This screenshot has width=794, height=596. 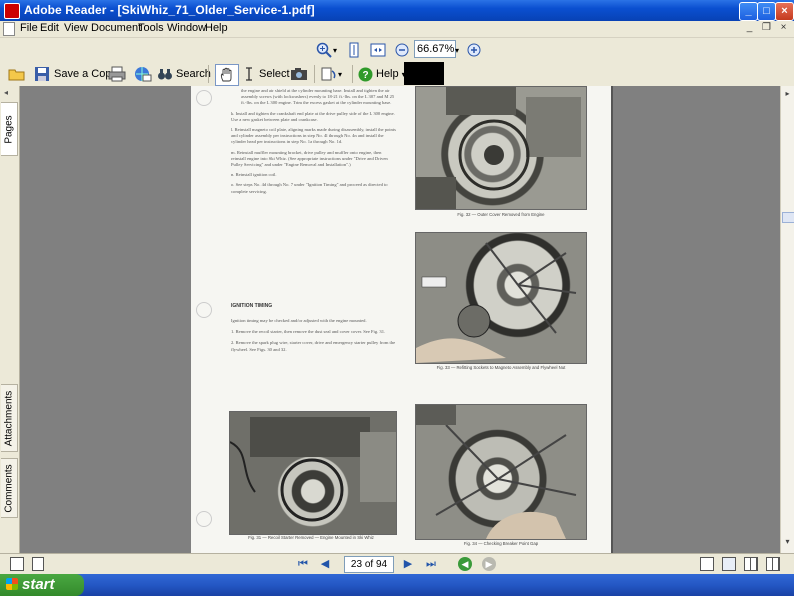 I want to click on menu-edit: Edit, so click(x=49, y=28).